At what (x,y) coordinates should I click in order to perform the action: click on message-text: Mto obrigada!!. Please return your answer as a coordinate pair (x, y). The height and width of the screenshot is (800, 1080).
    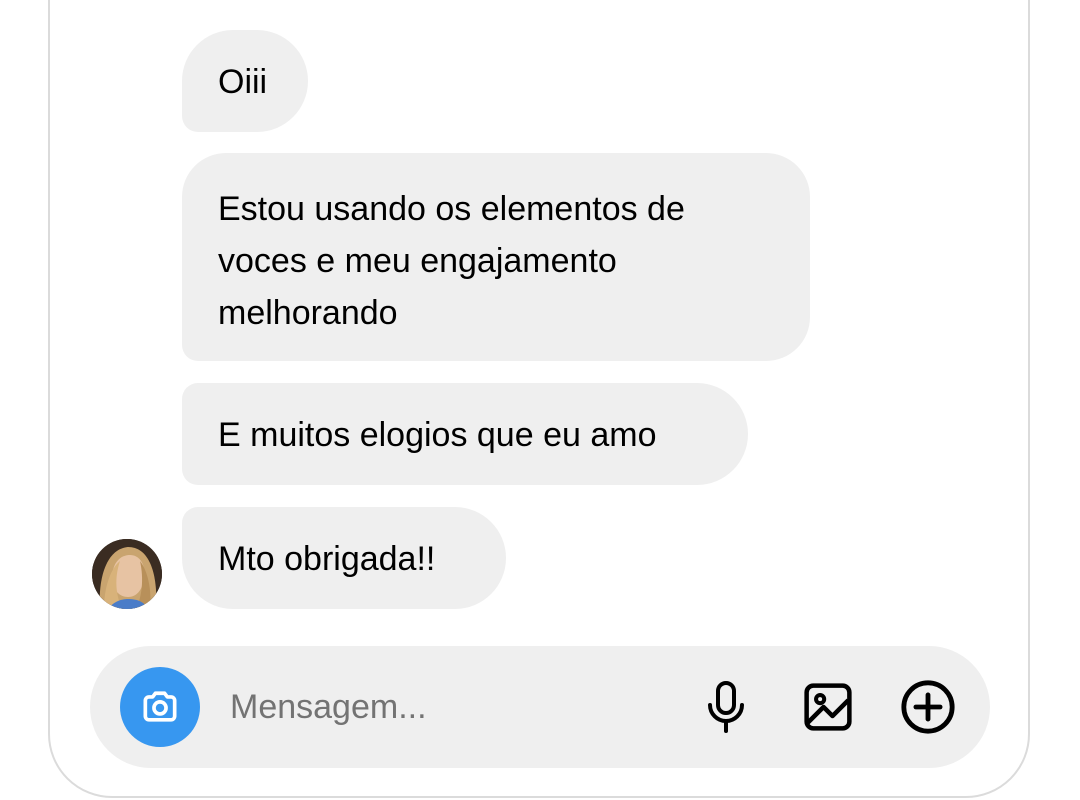
    Looking at the image, I should click on (327, 559).